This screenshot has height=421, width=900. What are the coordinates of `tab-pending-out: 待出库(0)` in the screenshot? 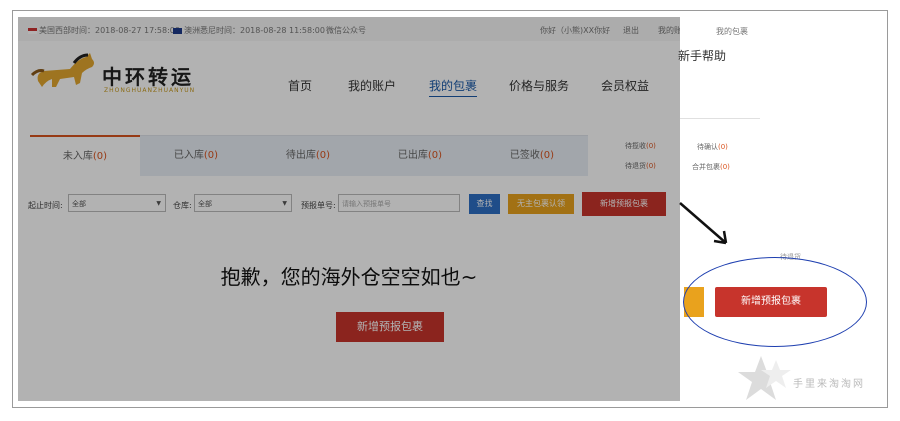 It's located at (308, 155).